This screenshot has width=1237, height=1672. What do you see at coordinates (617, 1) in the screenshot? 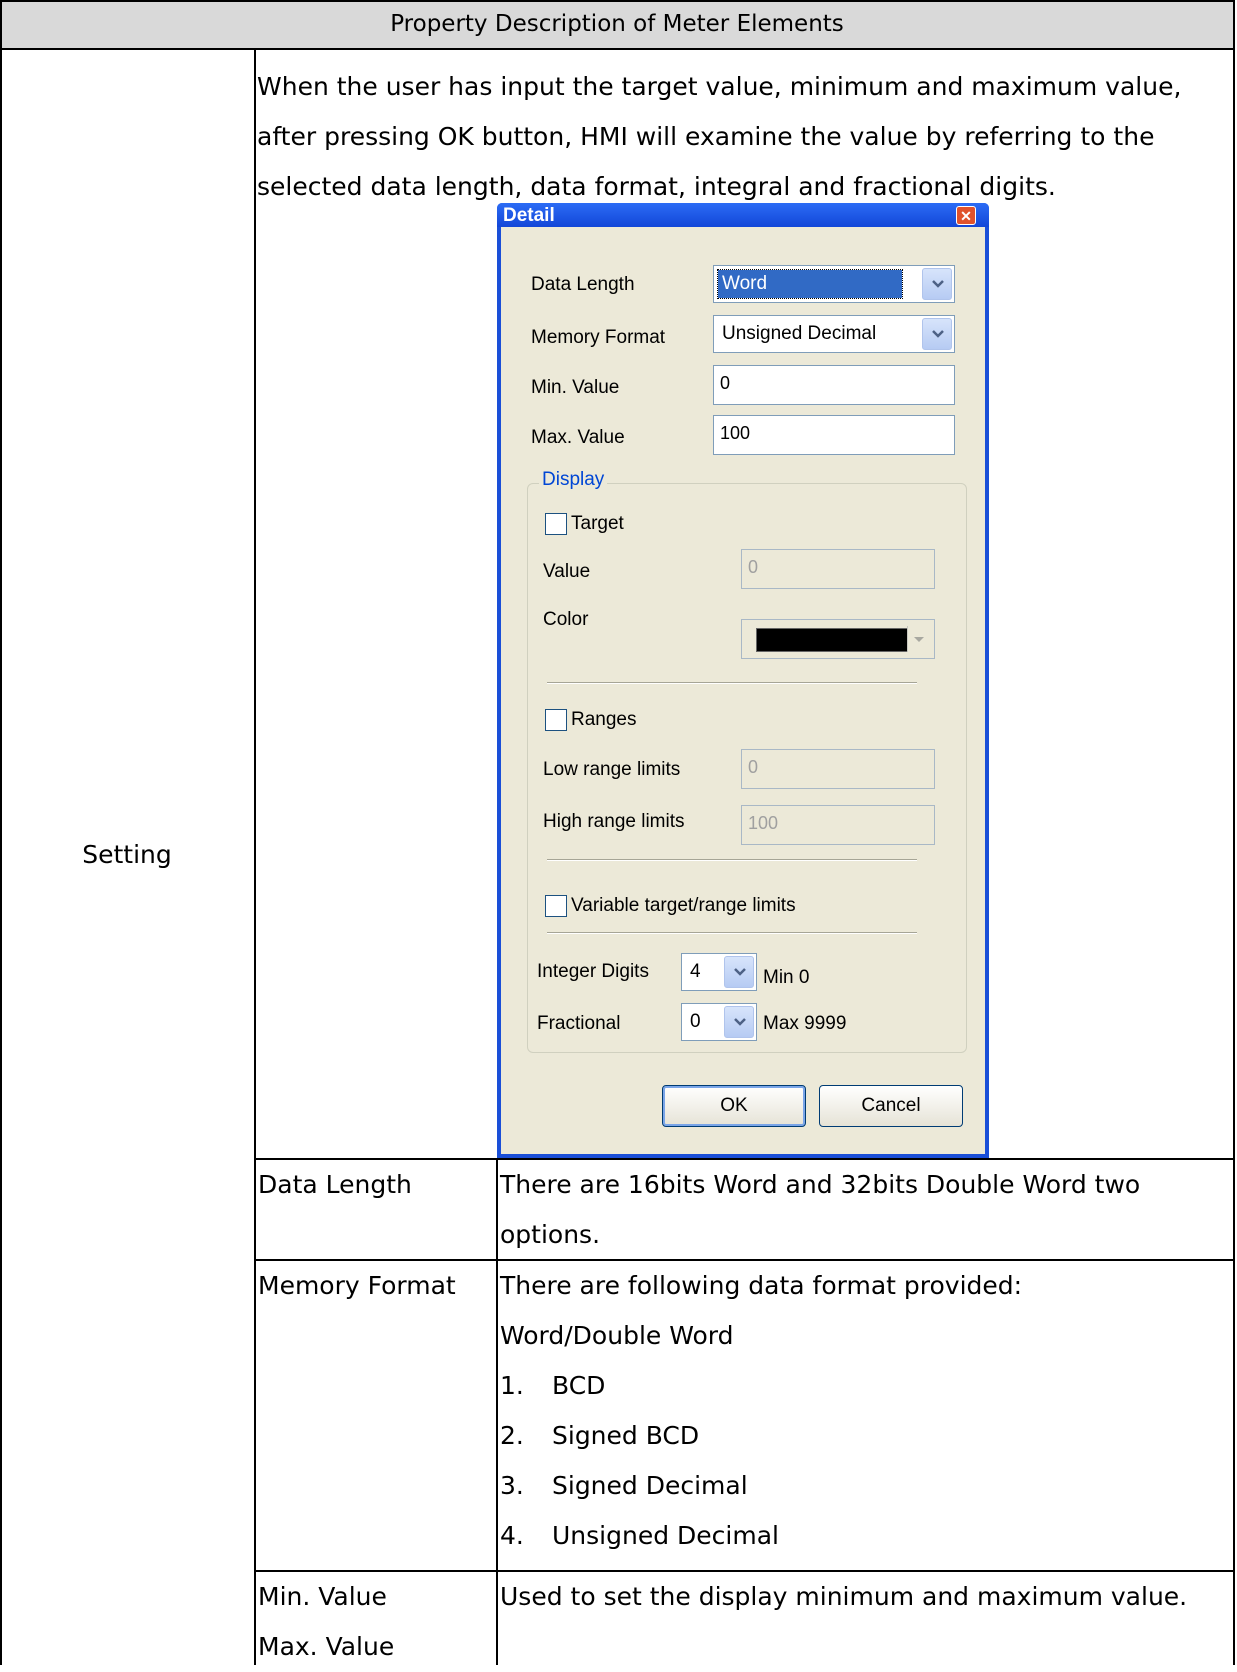
I see `table-border-top` at bounding box center [617, 1].